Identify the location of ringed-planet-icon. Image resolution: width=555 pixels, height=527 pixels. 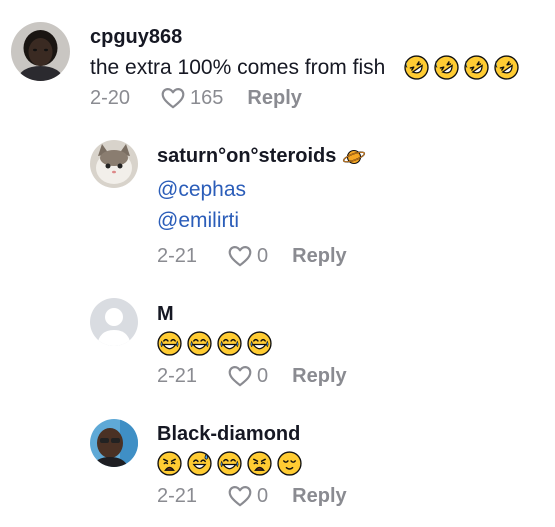
(354, 156).